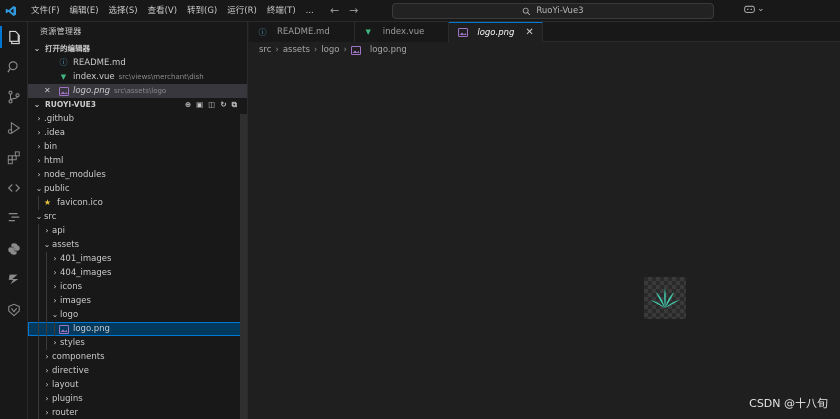 This screenshot has width=840, height=419. I want to click on menu-item: 文件(F), so click(45, 11).